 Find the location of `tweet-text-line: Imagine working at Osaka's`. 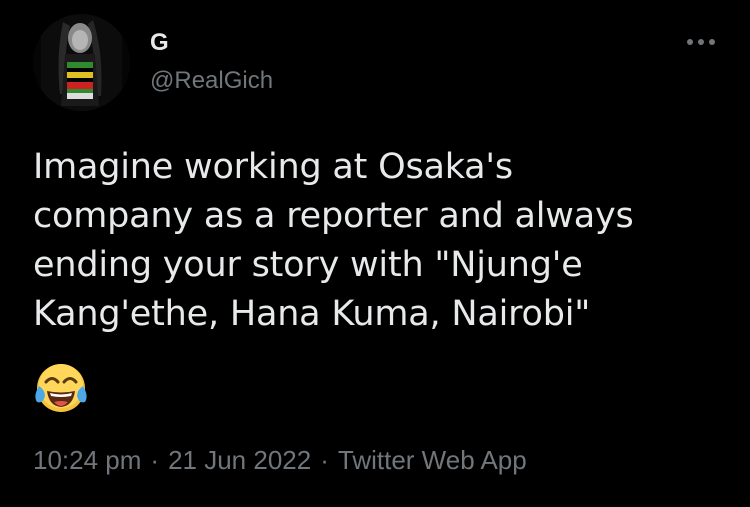

tweet-text-line: Imagine working at Osaka's is located at coordinates (273, 167).